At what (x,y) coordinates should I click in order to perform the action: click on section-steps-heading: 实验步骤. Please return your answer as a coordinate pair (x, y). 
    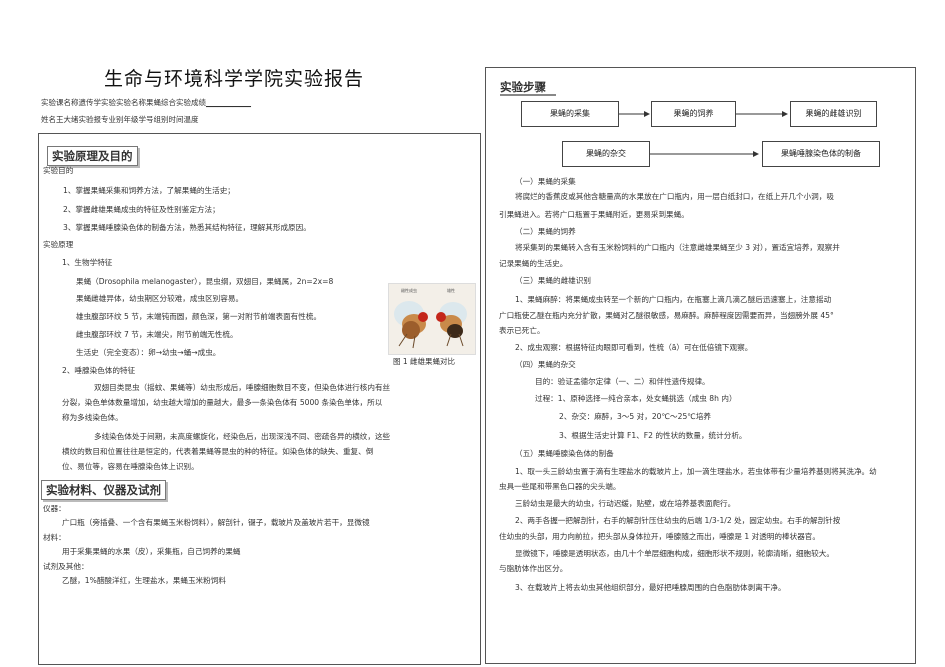
    Looking at the image, I should click on (523, 87).